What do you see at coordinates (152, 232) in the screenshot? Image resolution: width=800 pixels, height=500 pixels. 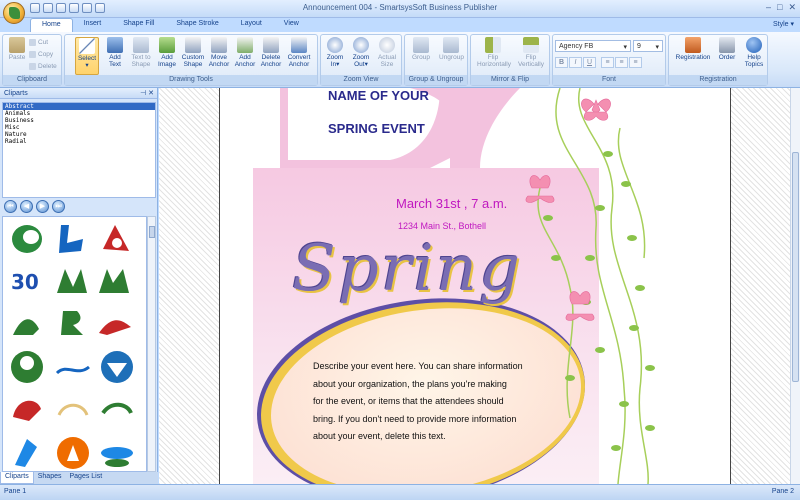 I see `clipart-scroll-thumb` at bounding box center [152, 232].